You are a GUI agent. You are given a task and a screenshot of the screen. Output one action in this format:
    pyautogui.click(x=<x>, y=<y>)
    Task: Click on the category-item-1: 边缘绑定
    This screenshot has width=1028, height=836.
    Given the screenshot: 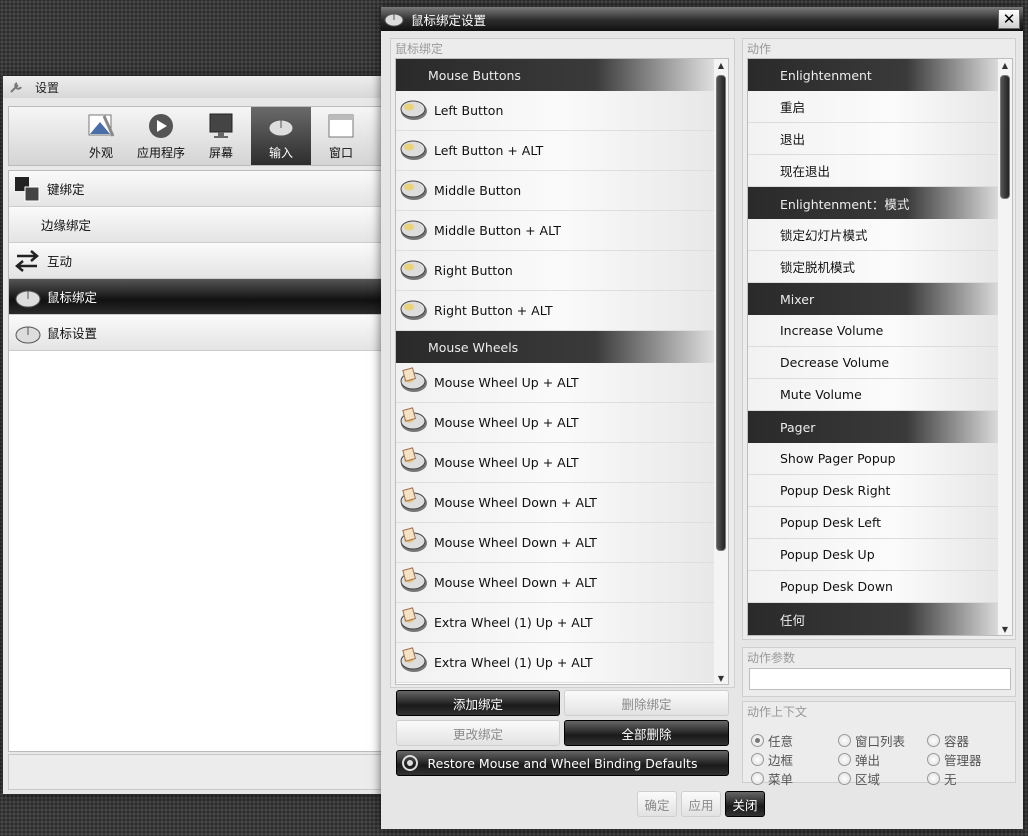 What is the action you would take?
    pyautogui.click(x=195, y=225)
    